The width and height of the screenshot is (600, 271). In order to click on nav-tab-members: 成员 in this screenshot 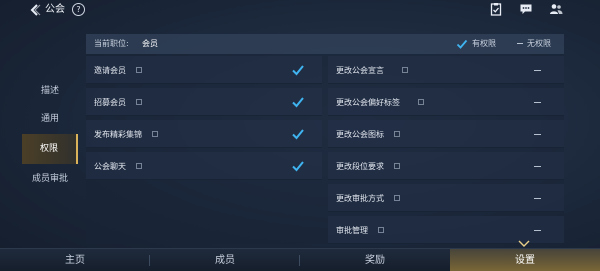, I will do `click(225, 260)`.